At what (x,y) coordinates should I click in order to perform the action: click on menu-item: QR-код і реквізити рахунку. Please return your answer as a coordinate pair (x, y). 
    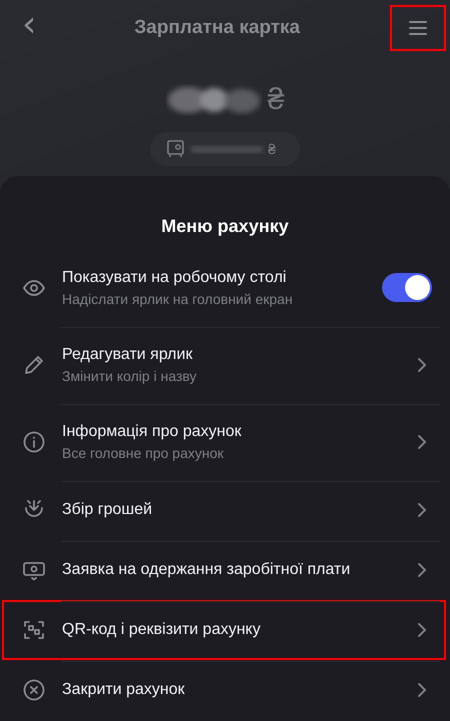
    Looking at the image, I should click on (224, 630).